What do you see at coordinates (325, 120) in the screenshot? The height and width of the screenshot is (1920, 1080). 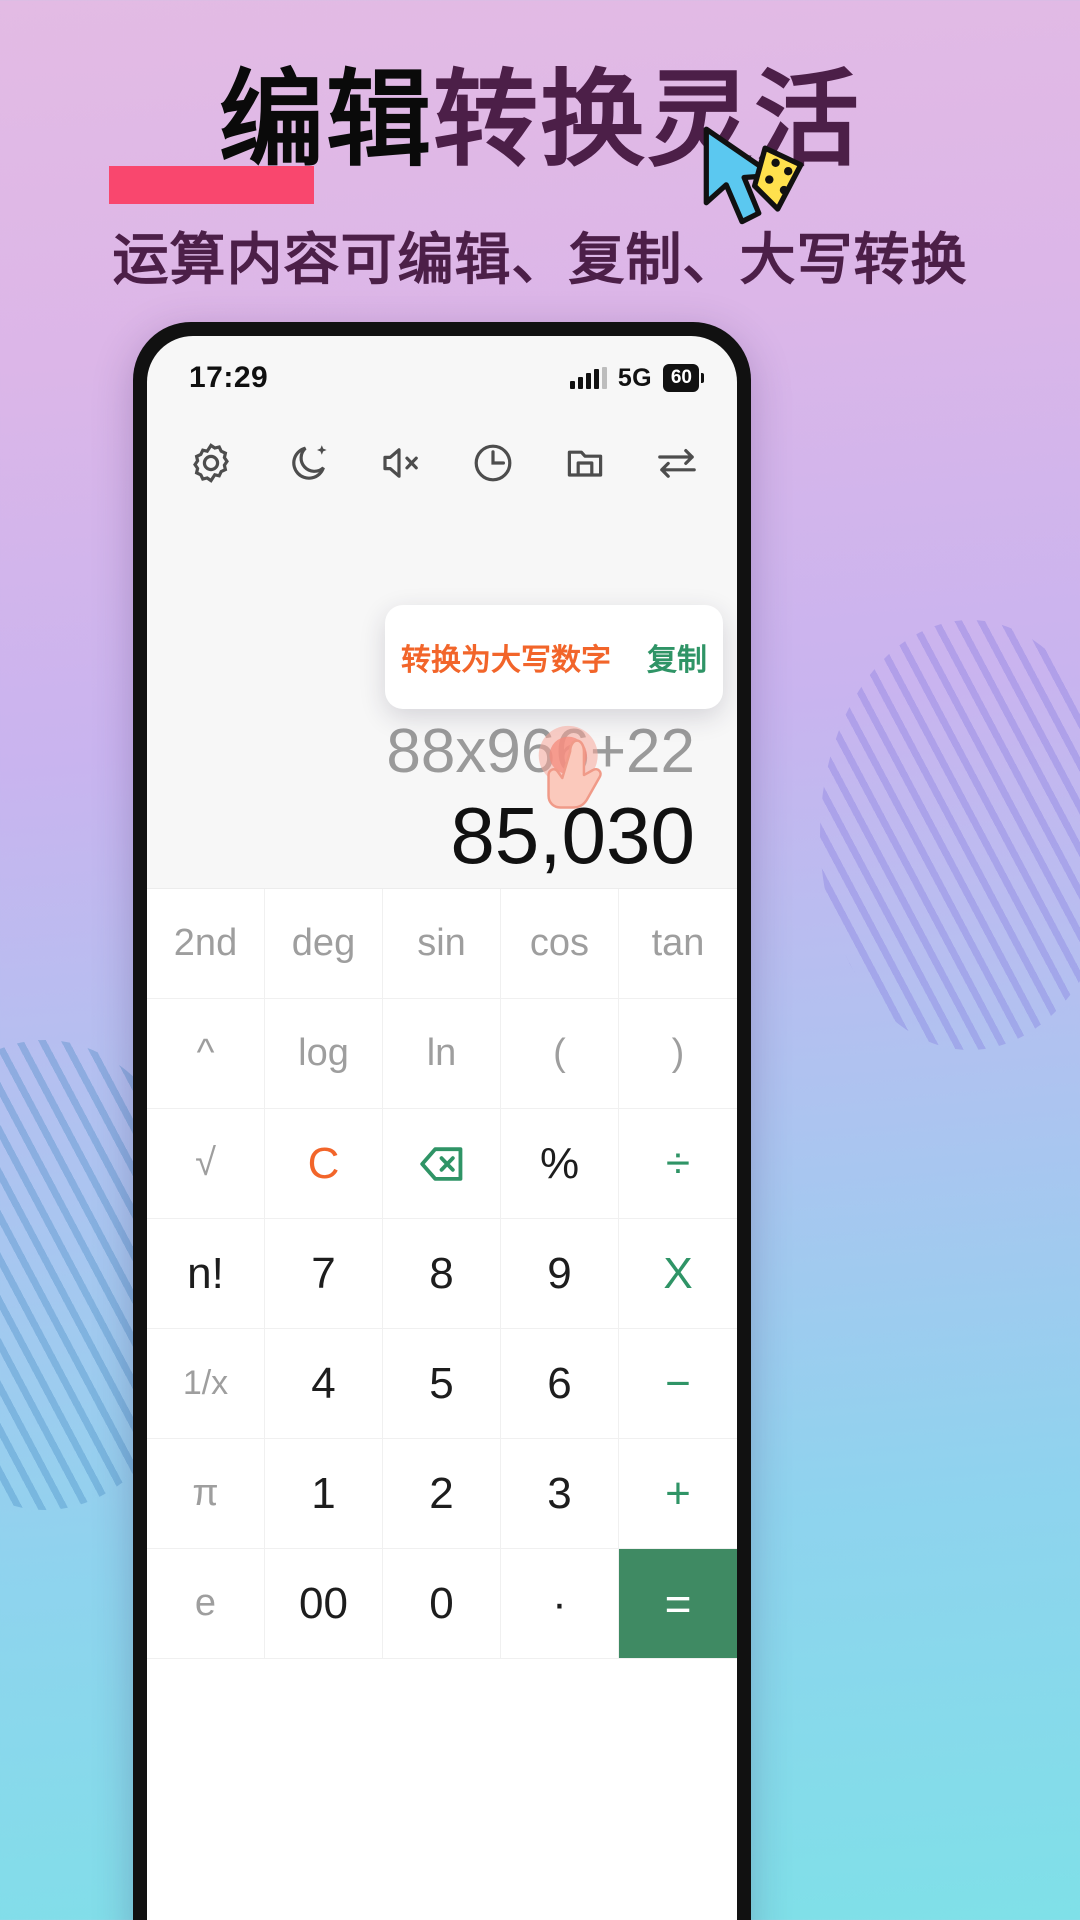 I see `headline-part-black: 编辑` at bounding box center [325, 120].